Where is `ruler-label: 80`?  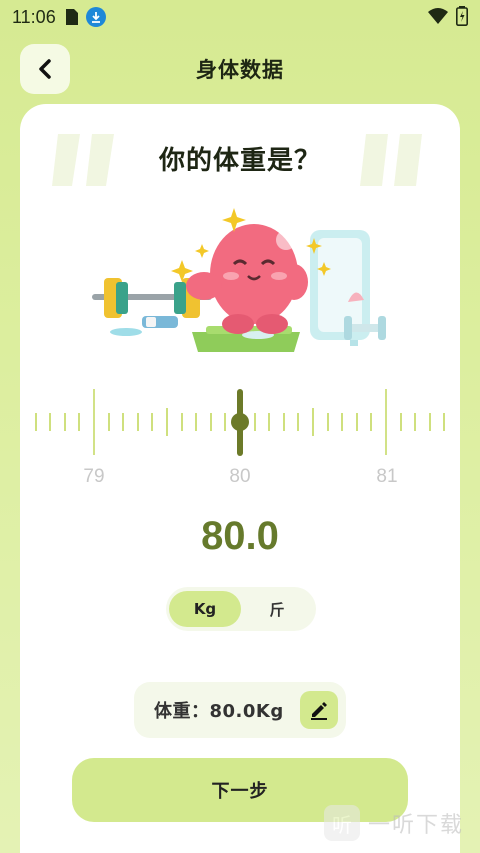
ruler-label: 80 is located at coordinates (240, 476).